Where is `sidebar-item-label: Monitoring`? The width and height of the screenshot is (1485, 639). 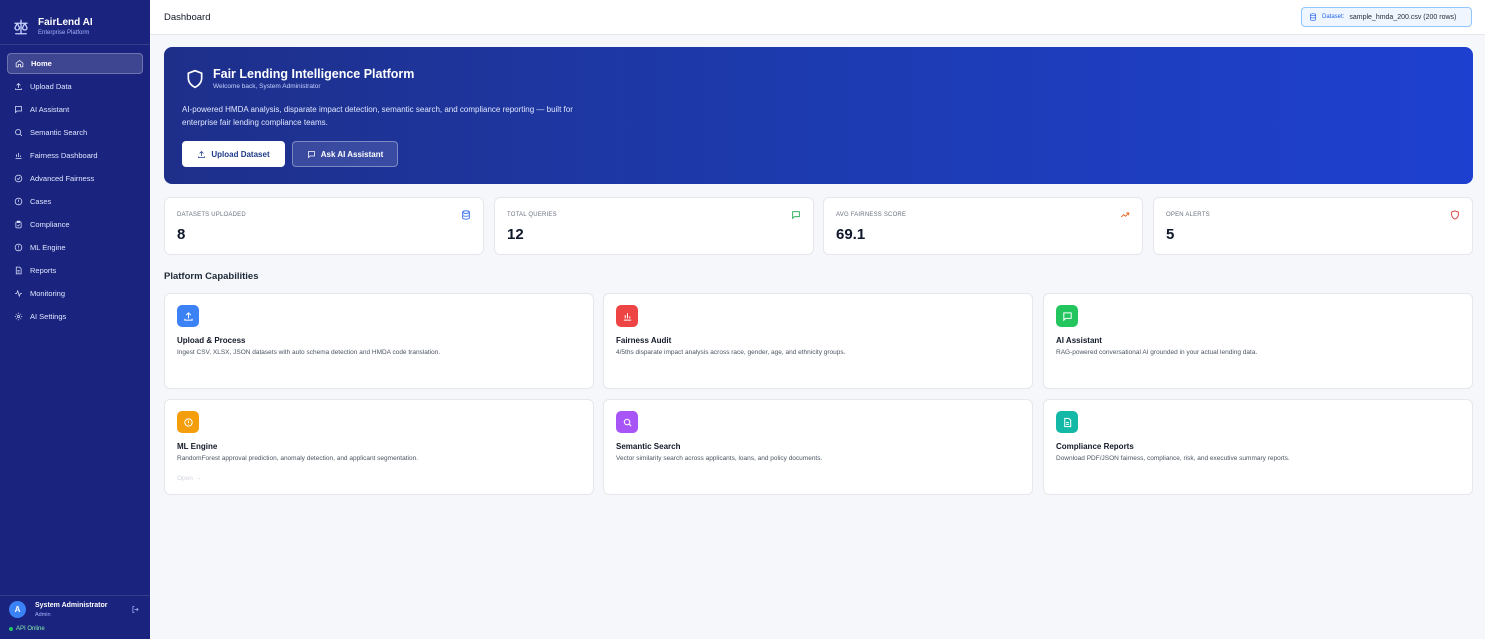 sidebar-item-label: Monitoring is located at coordinates (48, 293).